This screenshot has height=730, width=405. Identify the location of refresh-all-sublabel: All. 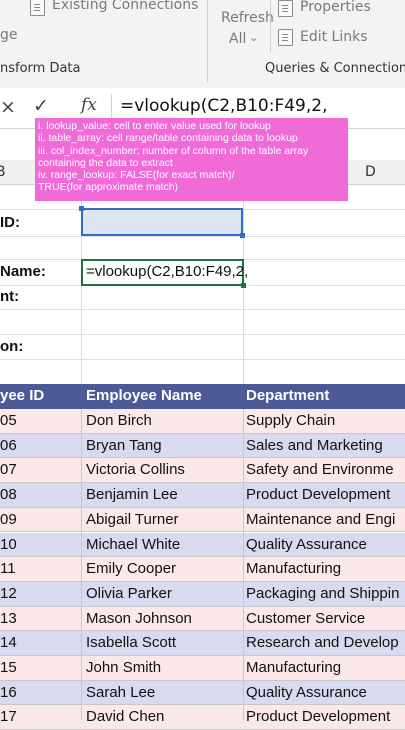
(237, 39).